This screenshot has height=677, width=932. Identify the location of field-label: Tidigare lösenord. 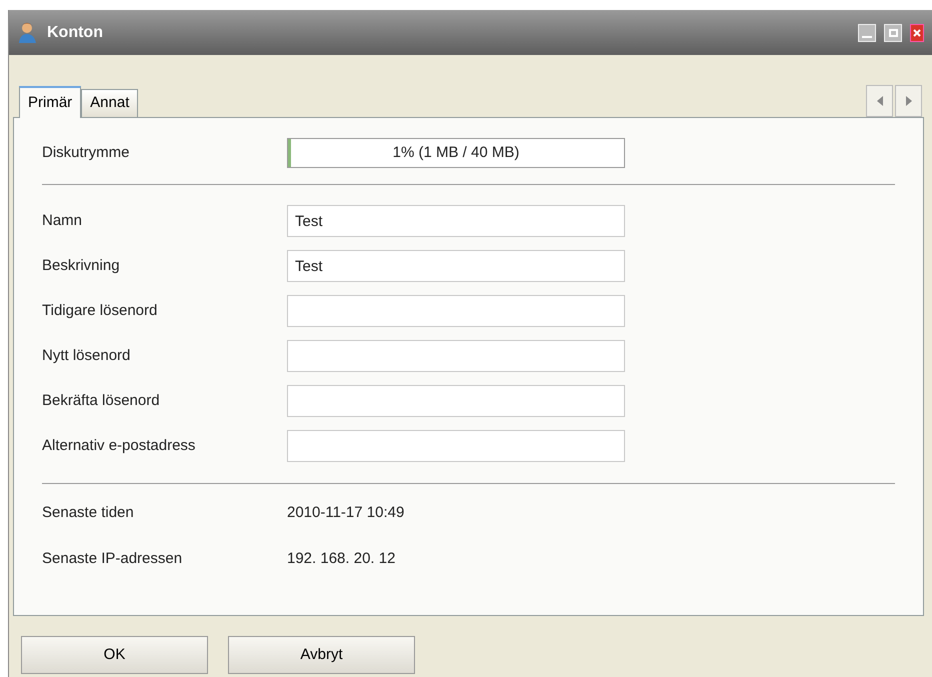
(100, 310).